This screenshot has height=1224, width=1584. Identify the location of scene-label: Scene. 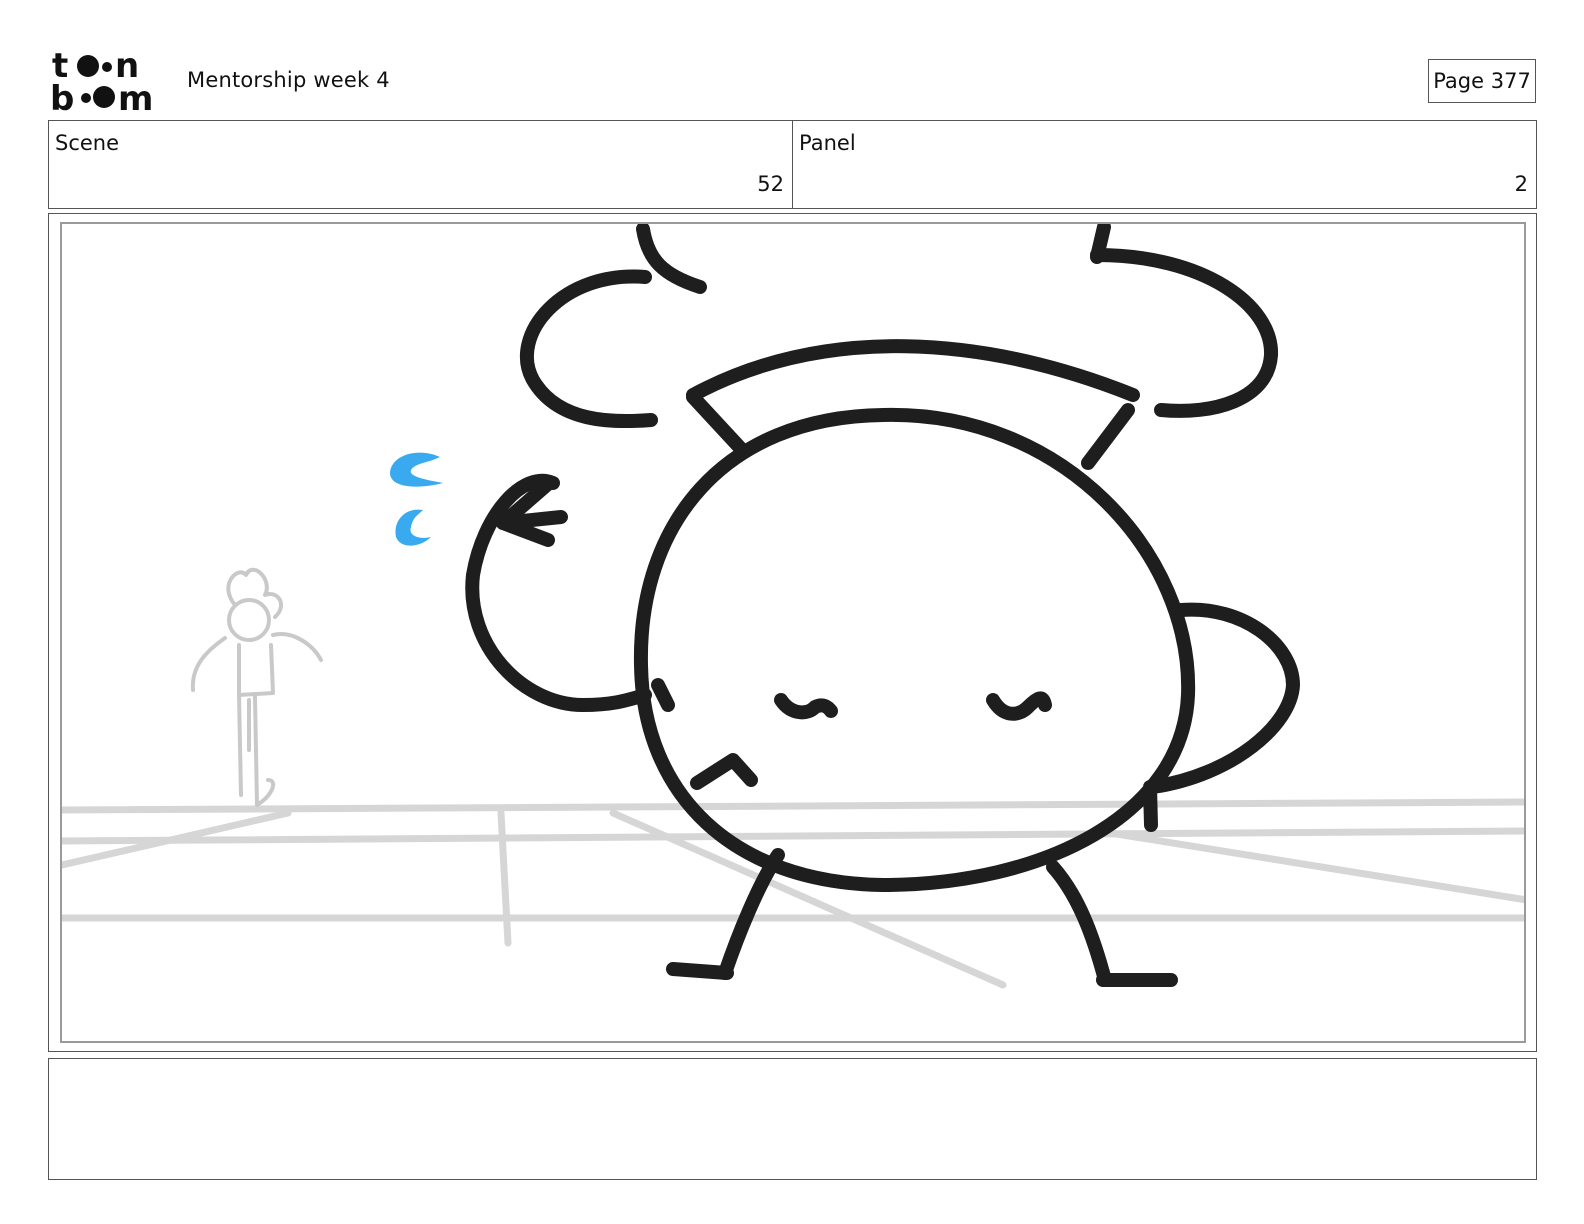
(87, 143).